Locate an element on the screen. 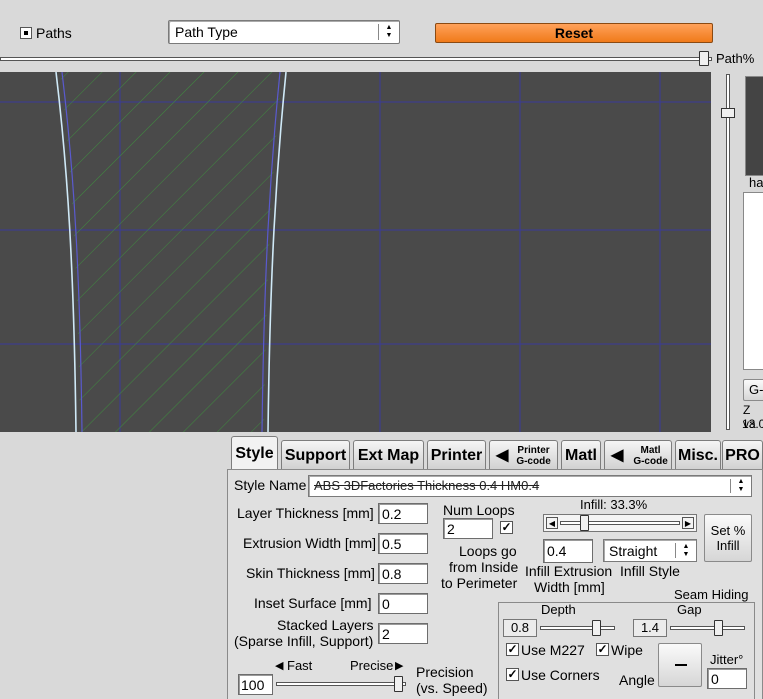 This screenshot has width=763, height=699. precision-slider-thumb is located at coordinates (398, 684).